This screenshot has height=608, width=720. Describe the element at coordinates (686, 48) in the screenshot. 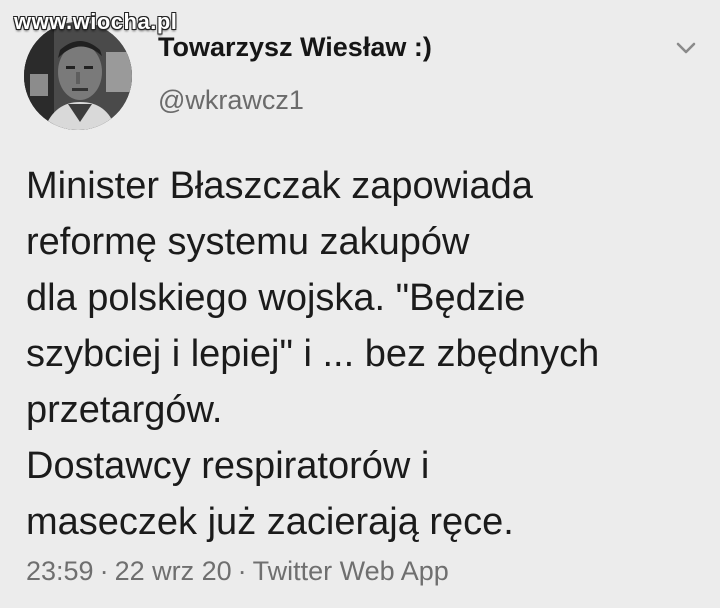

I see `chevron-down-icon` at that location.